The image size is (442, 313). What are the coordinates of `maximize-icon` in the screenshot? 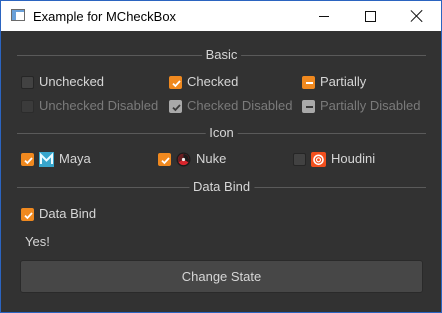 It's located at (370, 16).